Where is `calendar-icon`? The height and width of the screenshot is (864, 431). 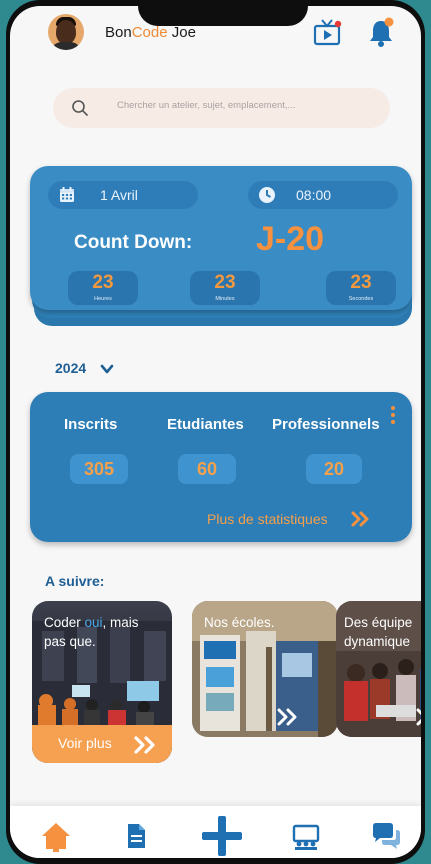 calendar-icon is located at coordinates (67, 194).